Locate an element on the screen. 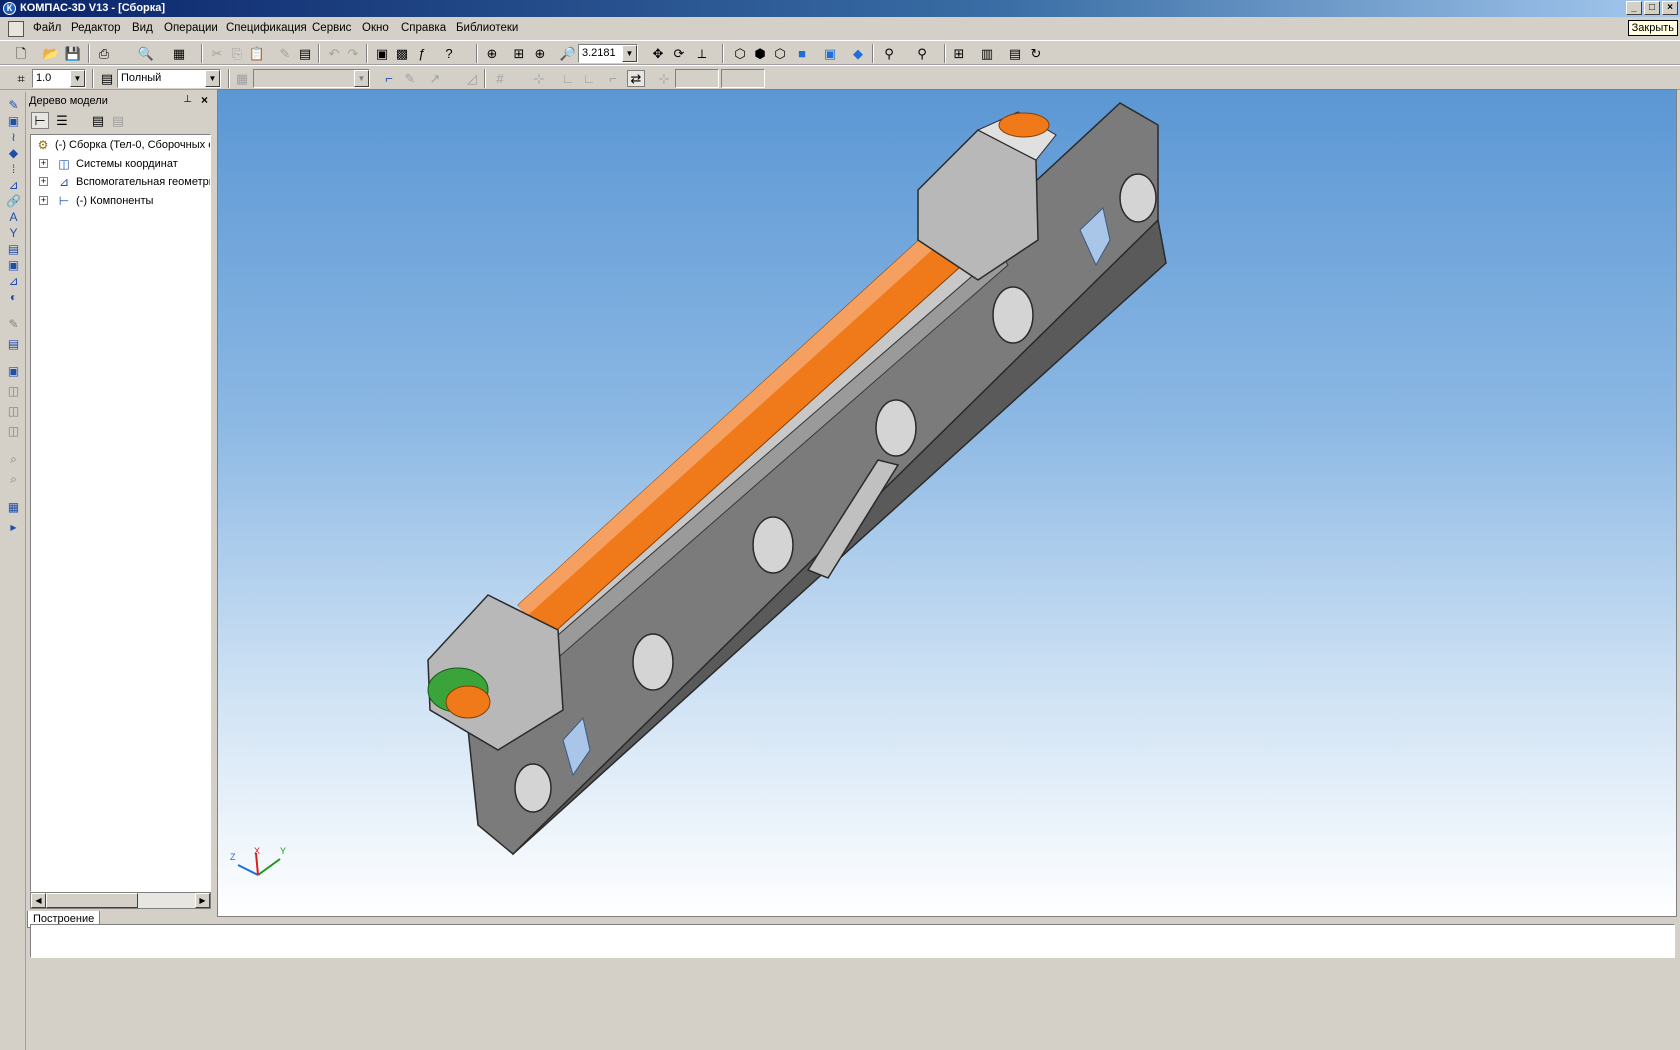  spec-icon: ▤ is located at coordinates (305, 53).